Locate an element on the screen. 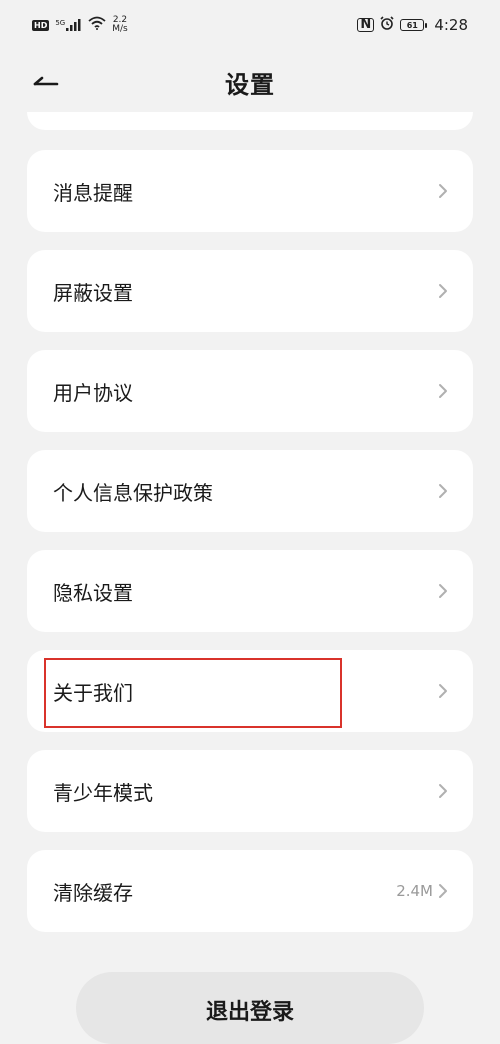 This screenshot has height=1044, width=500. menu-item-label: 关于我们 is located at coordinates (93, 692).